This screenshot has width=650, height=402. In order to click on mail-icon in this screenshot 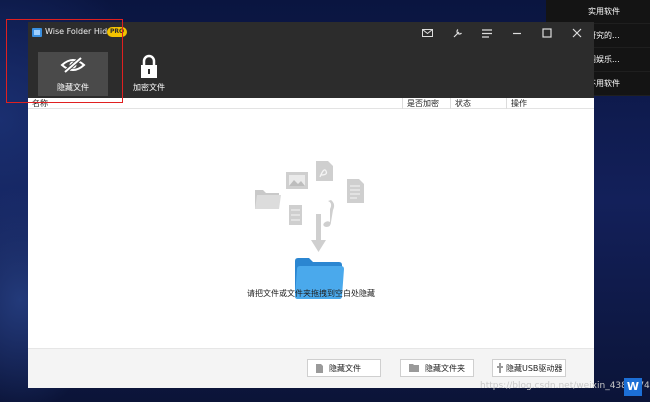, I will do `click(427, 33)`.